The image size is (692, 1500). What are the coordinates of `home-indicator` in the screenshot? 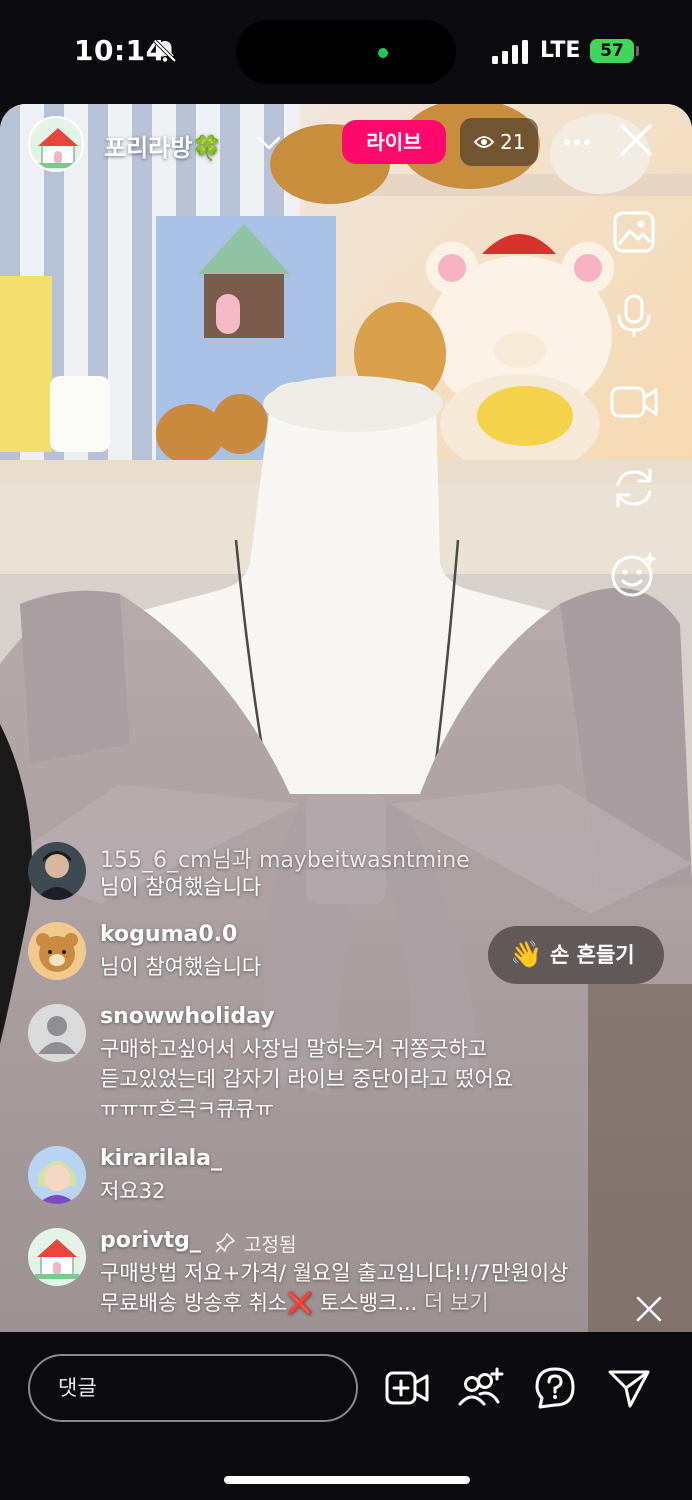 It's located at (347, 1480).